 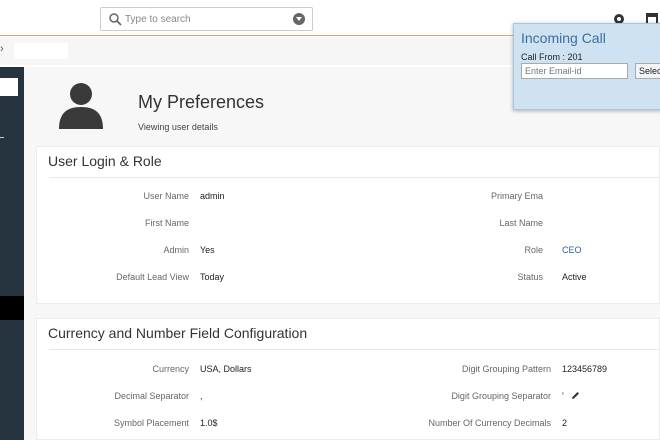 What do you see at coordinates (563, 38) in the screenshot?
I see `popup-title: Incoming Call` at bounding box center [563, 38].